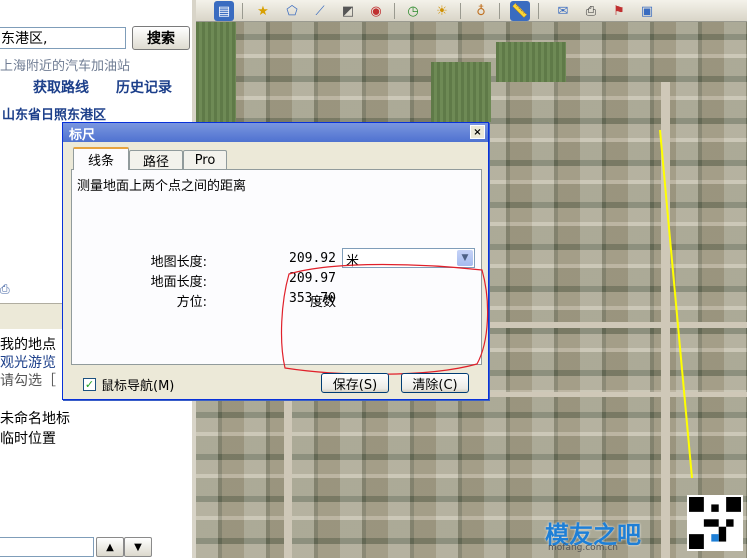 The height and width of the screenshot is (558, 747). I want to click on history-link: 历史记录, so click(144, 87).